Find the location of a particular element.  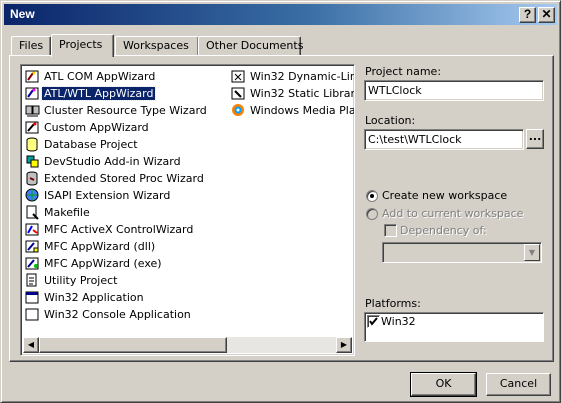

list-item: Win32 Static Library is located at coordinates (292, 93).